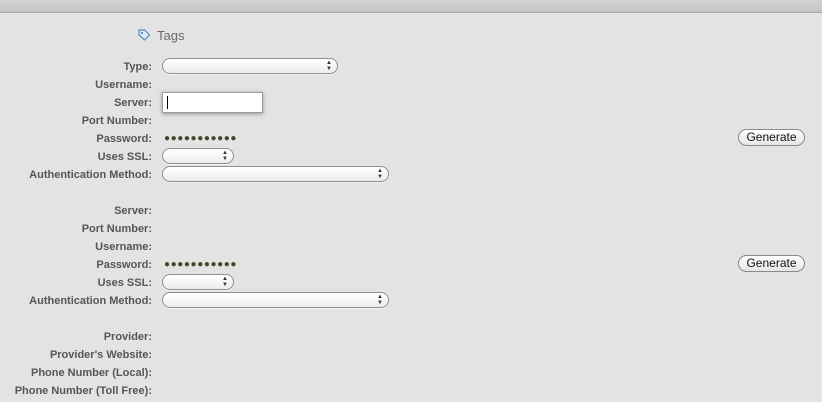 The height and width of the screenshot is (402, 822). I want to click on provider-website-label: Provider's Website:, so click(100, 355).